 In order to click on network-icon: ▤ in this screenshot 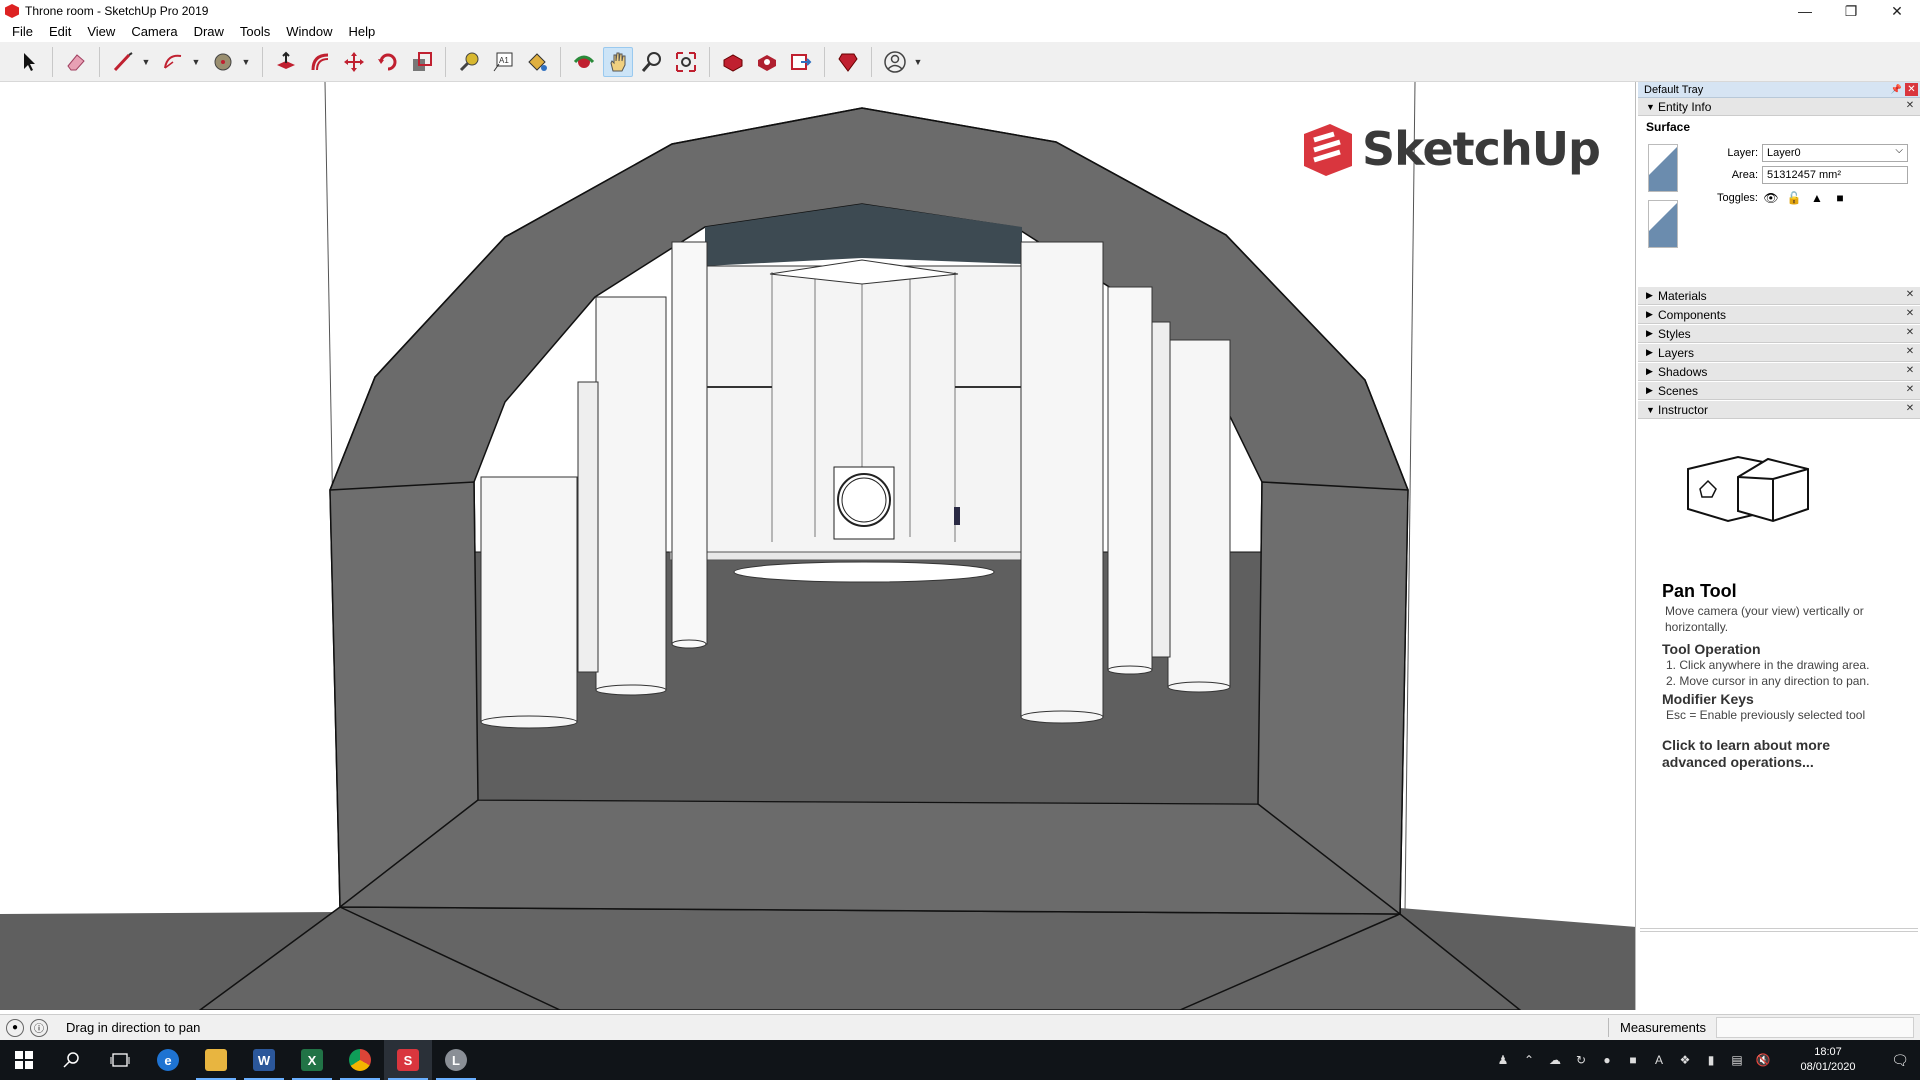, I will do `click(1737, 1060)`.